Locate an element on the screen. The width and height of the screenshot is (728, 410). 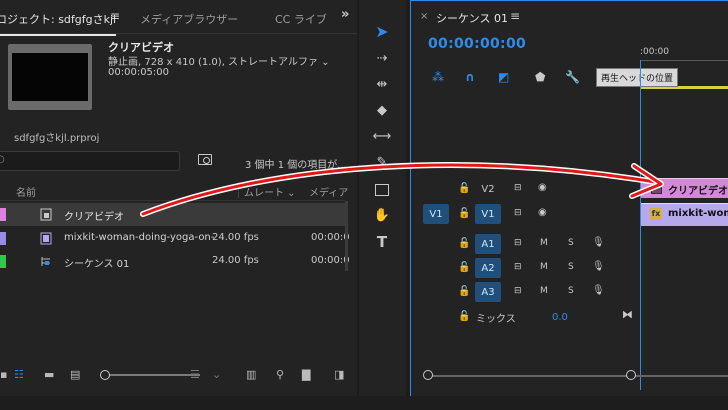
drag-arrow-annotation is located at coordinates (402, 189).